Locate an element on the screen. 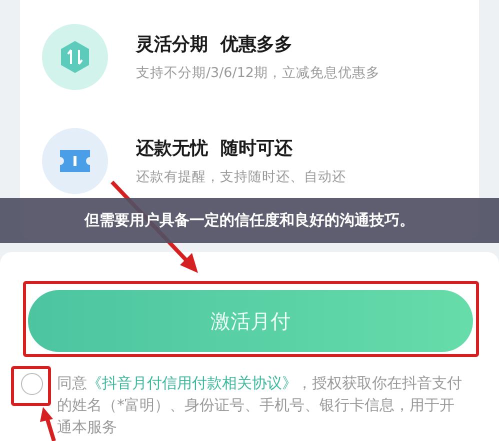  feature-title: 灵活分期 优惠多多 is located at coordinates (215, 44).